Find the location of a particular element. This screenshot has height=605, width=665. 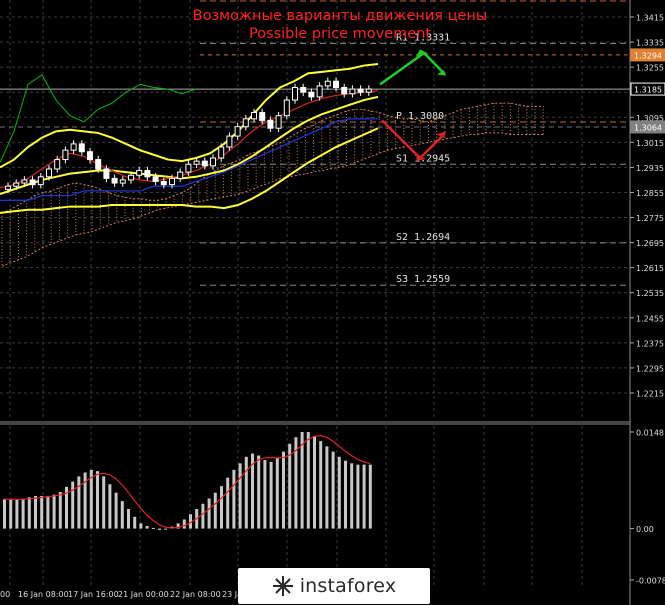

bollinger-middle is located at coordinates (189, 145).